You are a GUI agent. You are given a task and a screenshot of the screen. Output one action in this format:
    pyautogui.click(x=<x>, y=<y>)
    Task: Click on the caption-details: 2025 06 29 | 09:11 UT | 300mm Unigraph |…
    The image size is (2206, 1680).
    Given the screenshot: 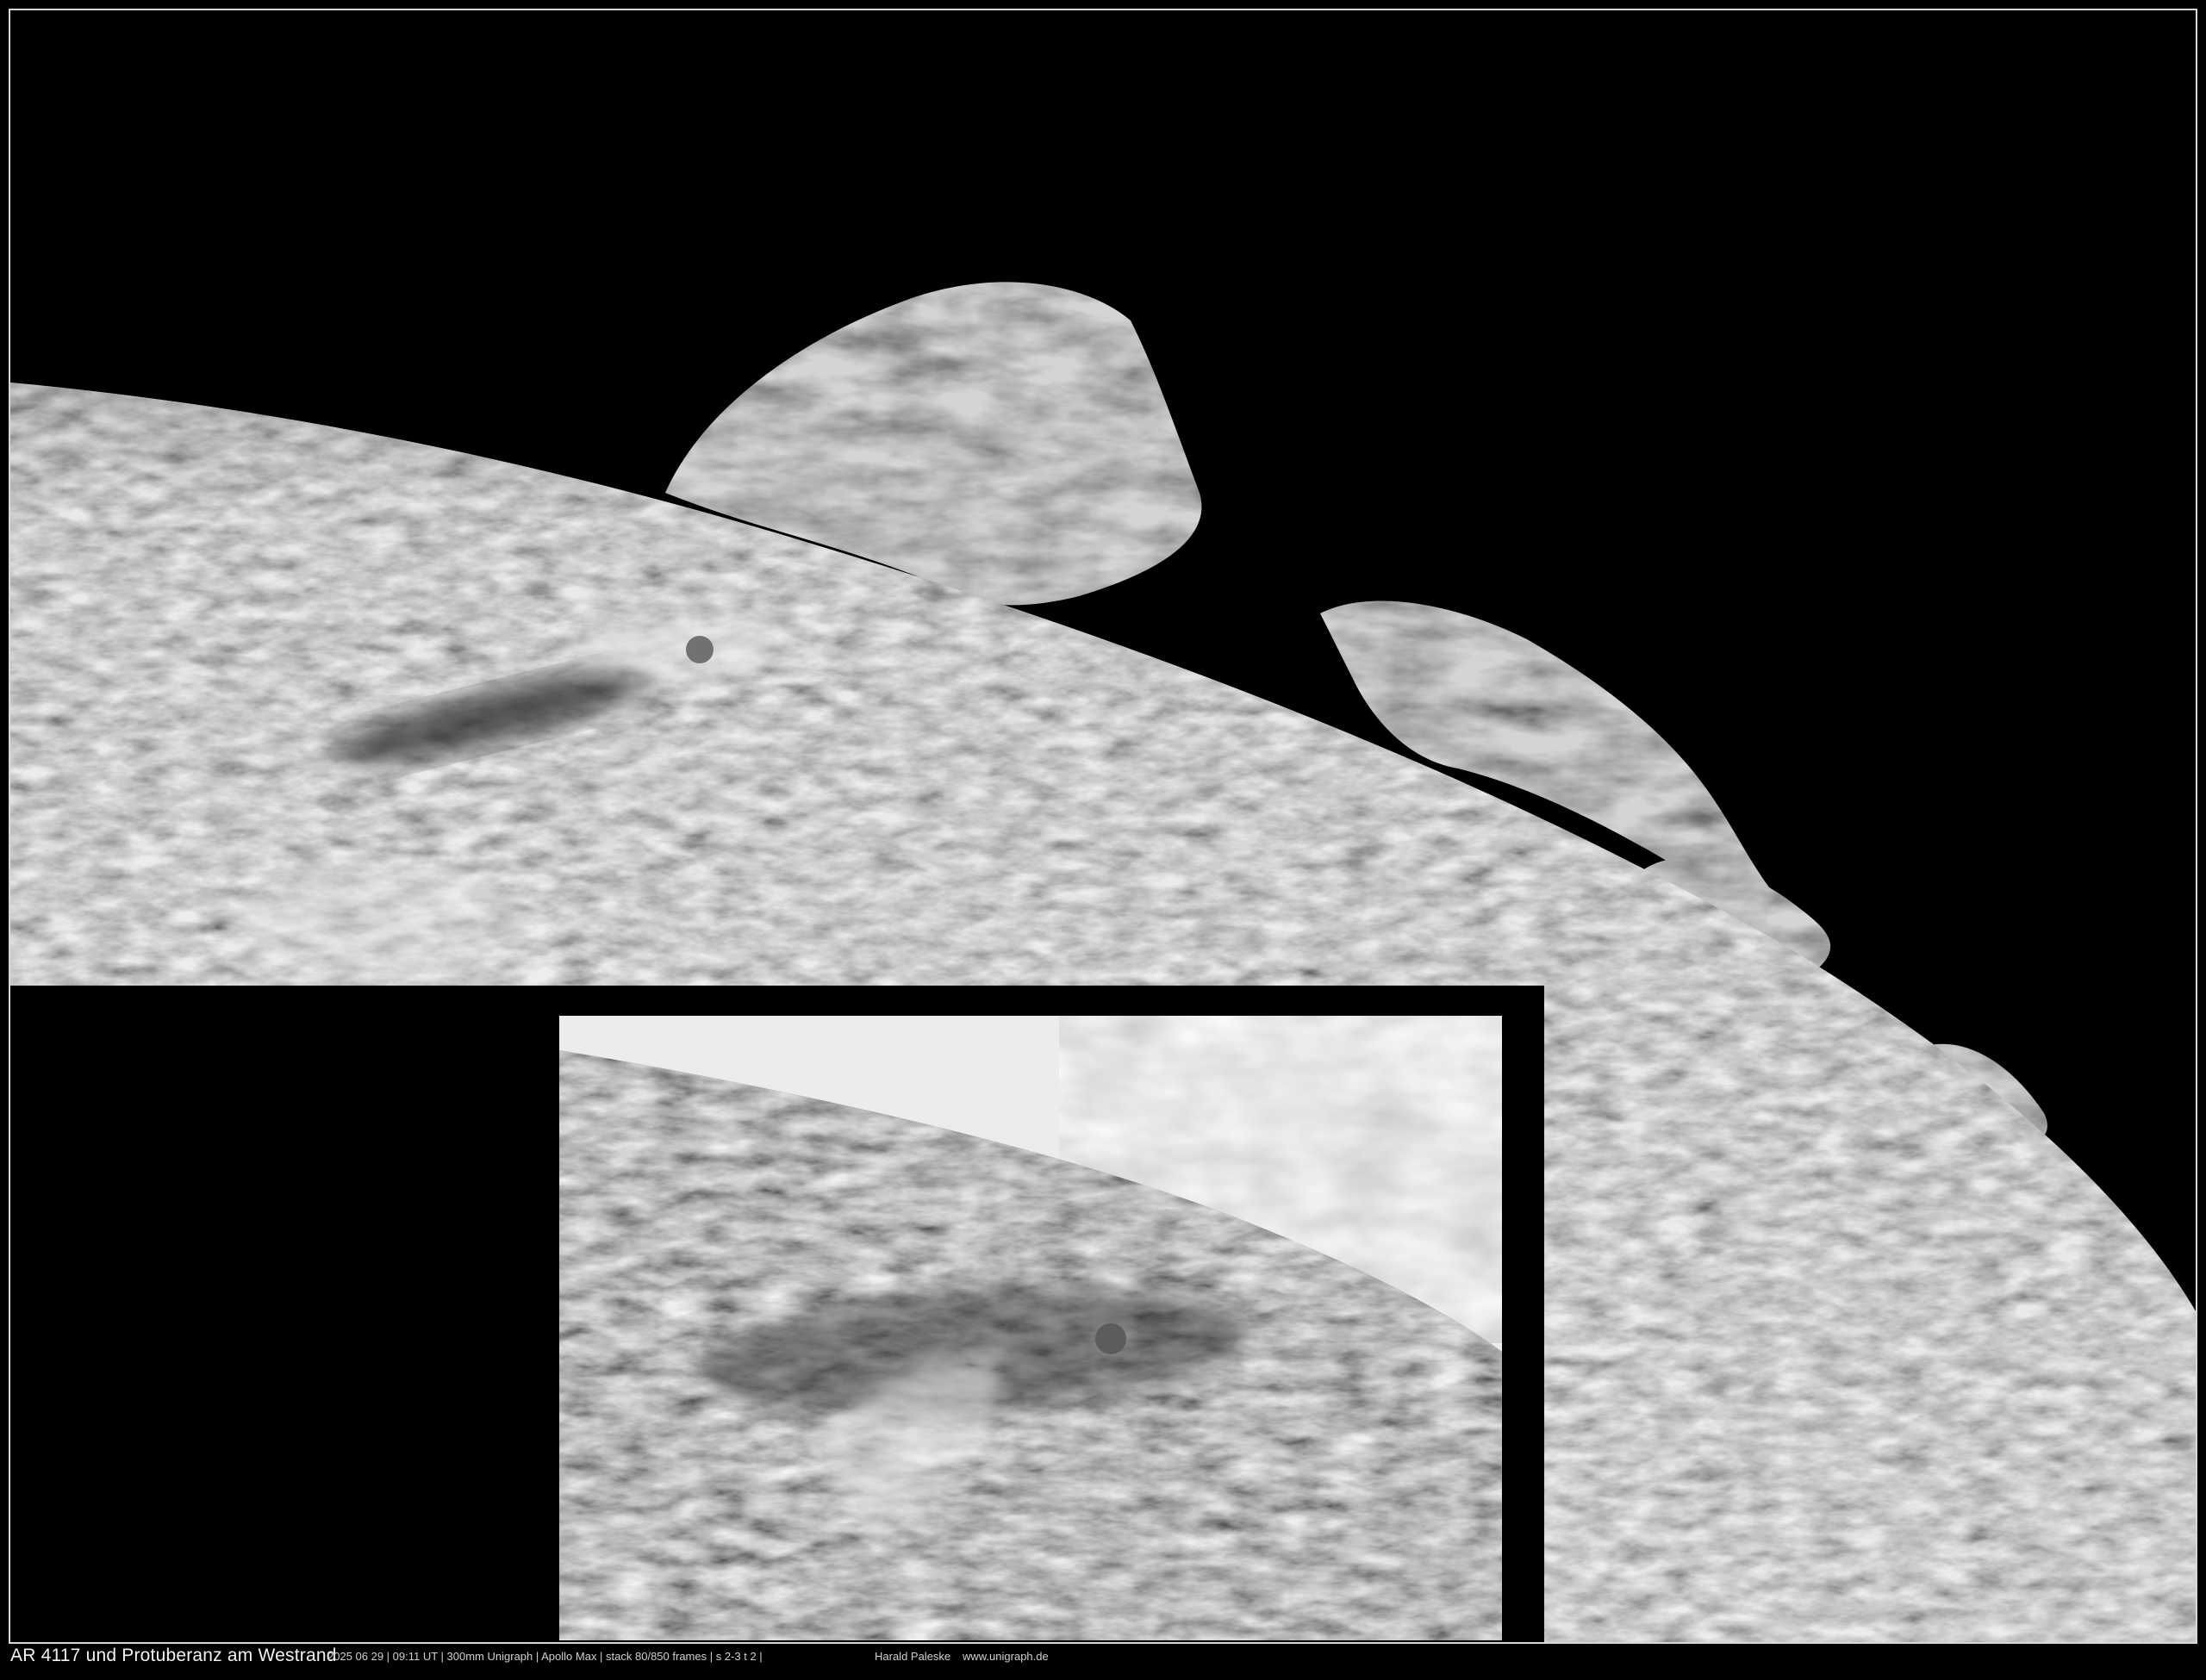 What is the action you would take?
    pyautogui.click(x=545, y=1657)
    